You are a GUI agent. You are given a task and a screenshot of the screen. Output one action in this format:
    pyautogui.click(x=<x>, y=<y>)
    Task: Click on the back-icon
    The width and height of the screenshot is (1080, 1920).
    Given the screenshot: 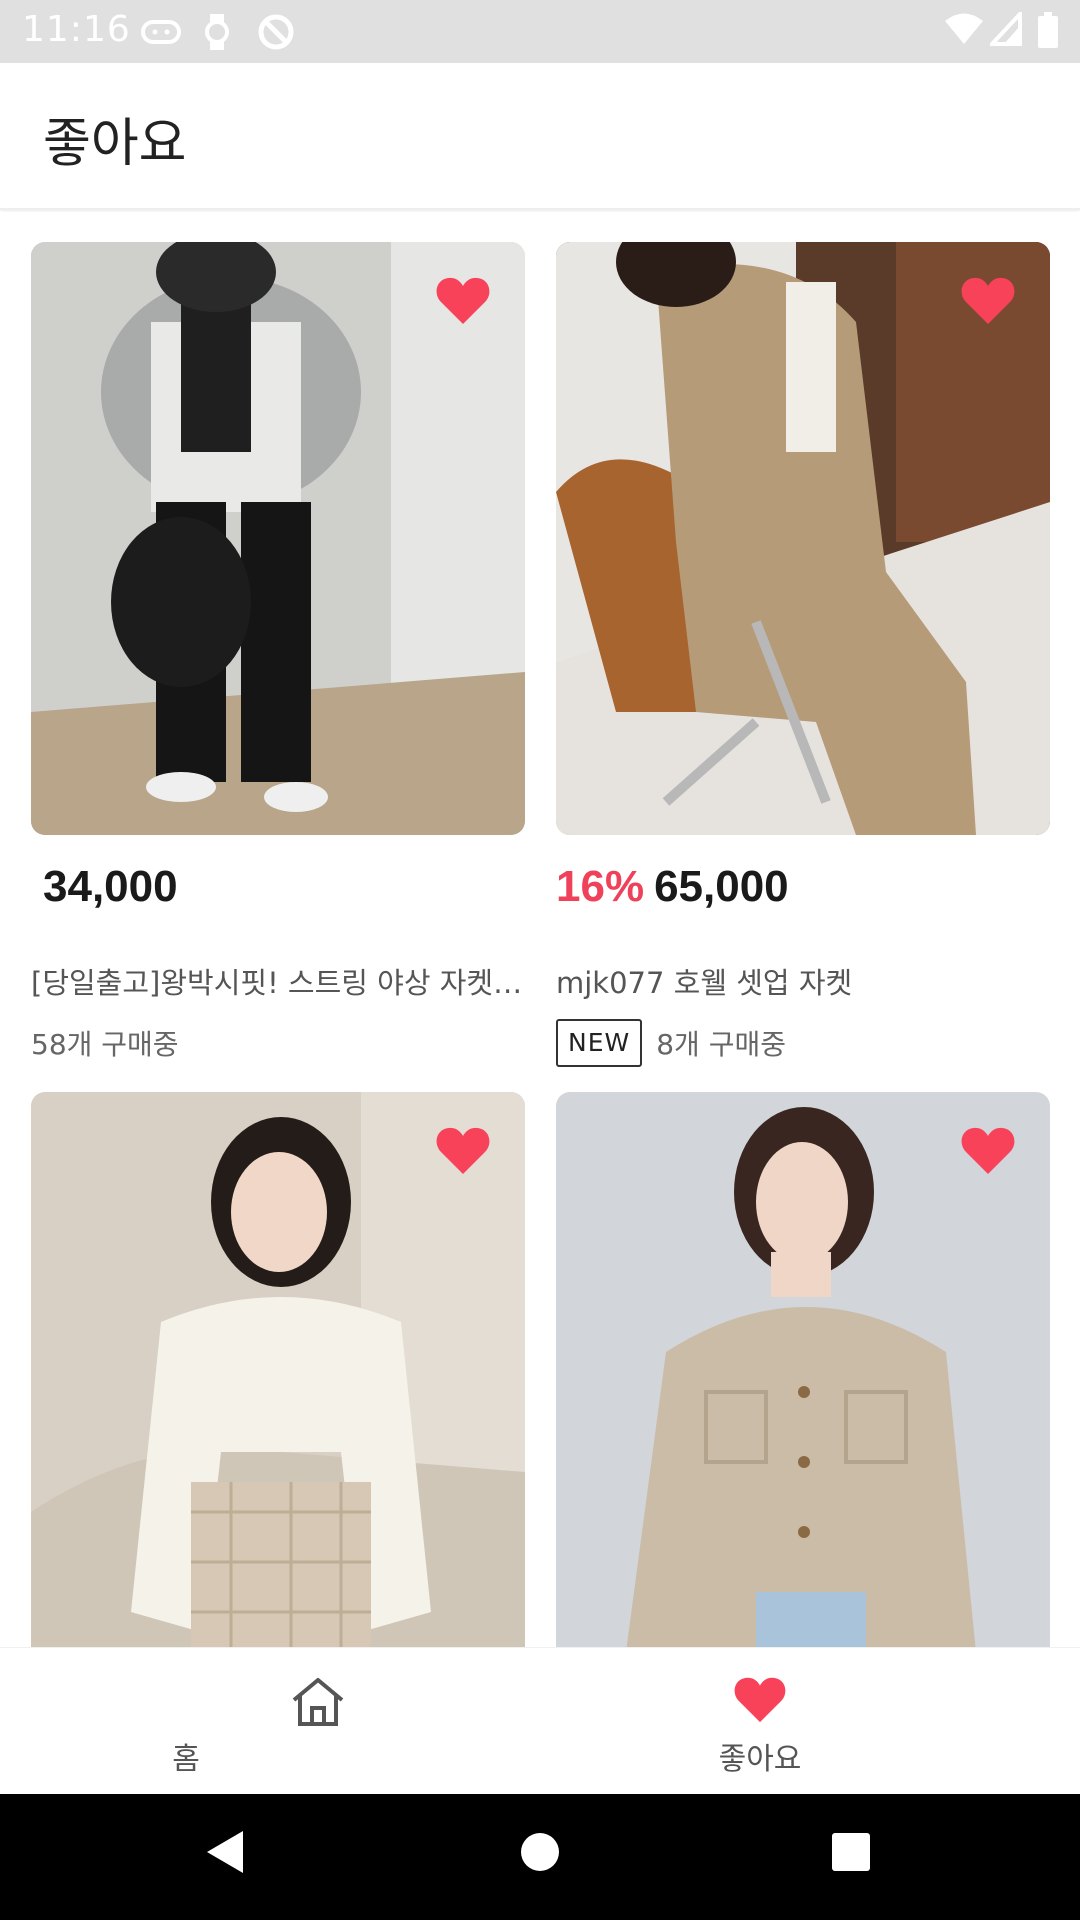 What is the action you would take?
    pyautogui.click(x=225, y=1852)
    